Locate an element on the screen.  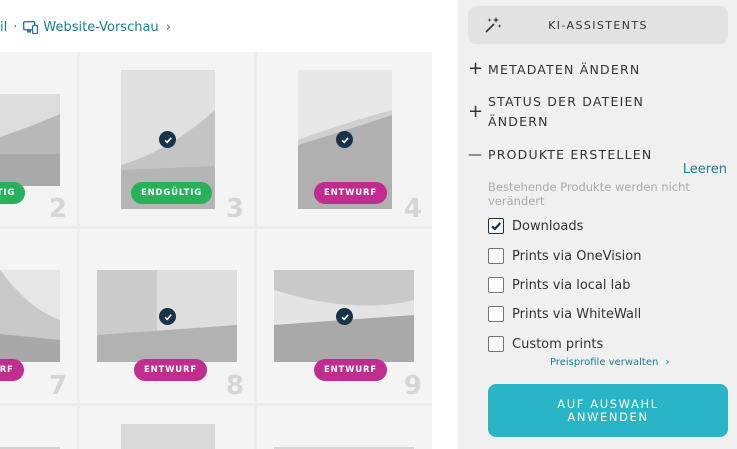
section-label: METADATEN ÄNDERN is located at coordinates (564, 69).